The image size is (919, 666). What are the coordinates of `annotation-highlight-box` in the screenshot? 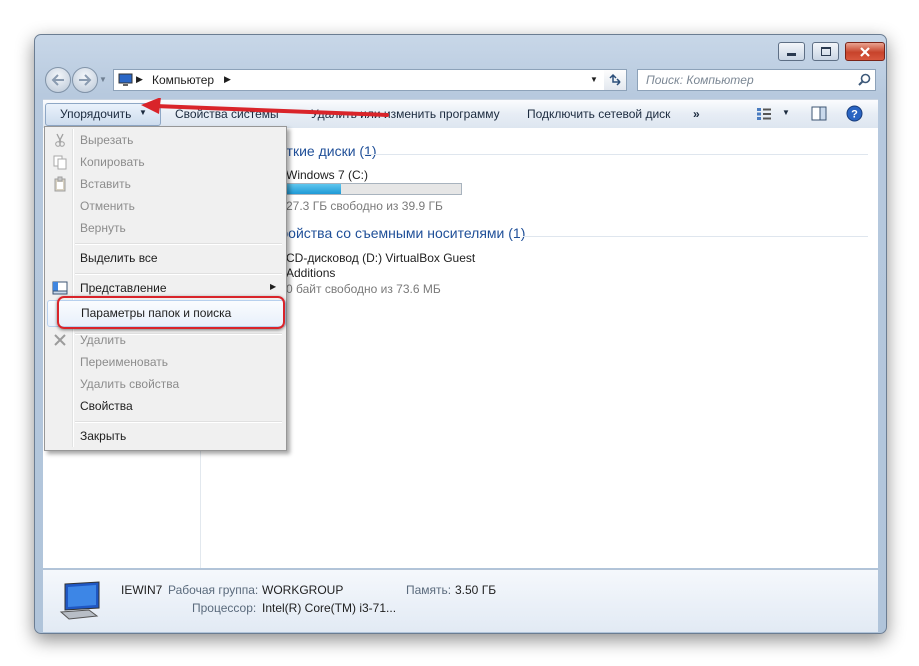 It's located at (171, 312).